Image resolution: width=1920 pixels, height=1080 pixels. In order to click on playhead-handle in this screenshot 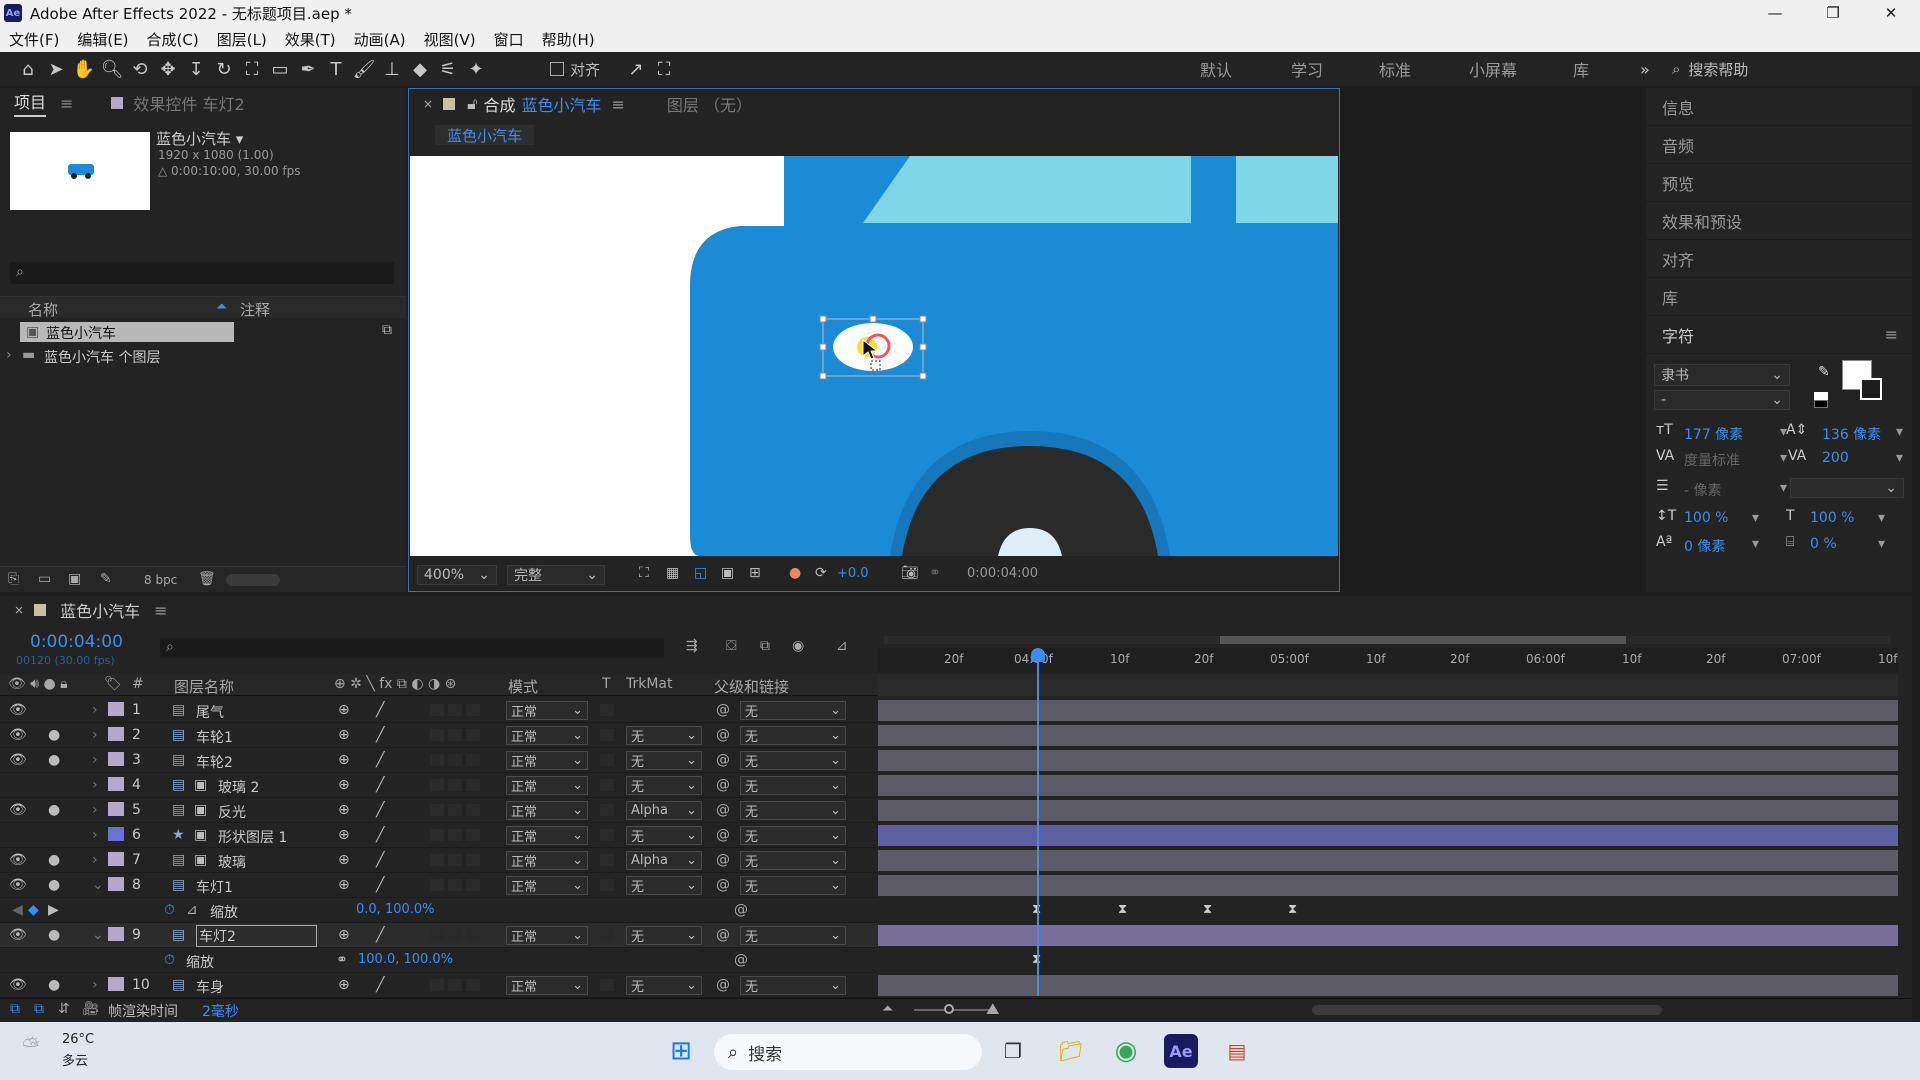, I will do `click(1038, 655)`.